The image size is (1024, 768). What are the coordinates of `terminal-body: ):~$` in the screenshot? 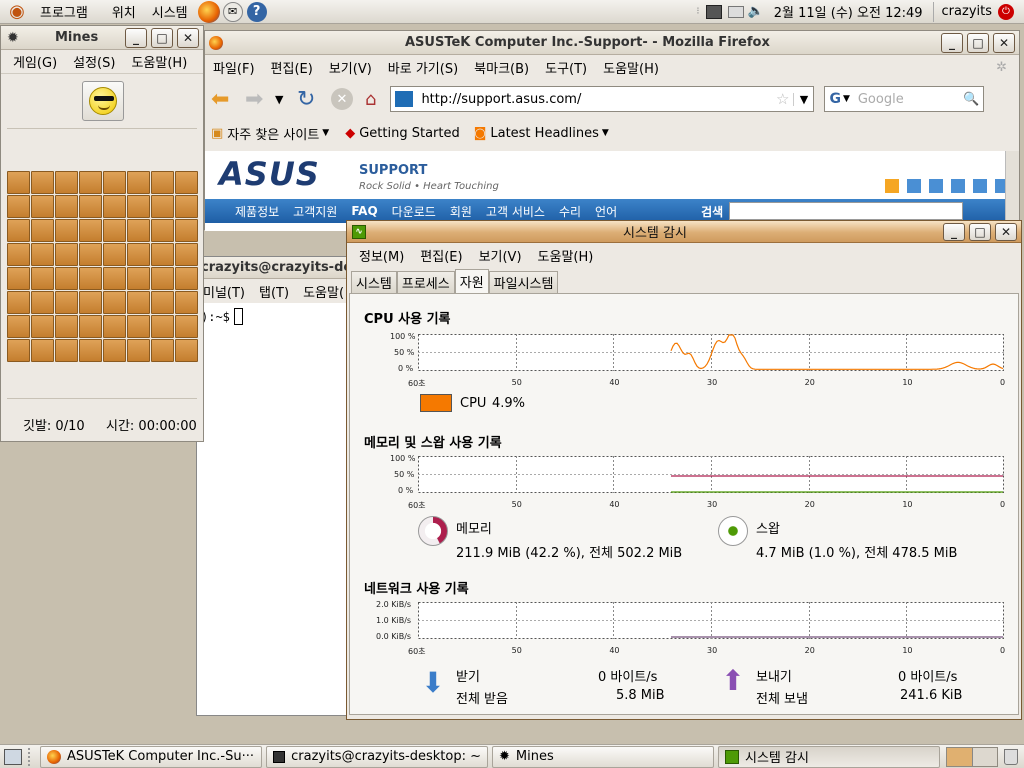 It's located at (276, 316).